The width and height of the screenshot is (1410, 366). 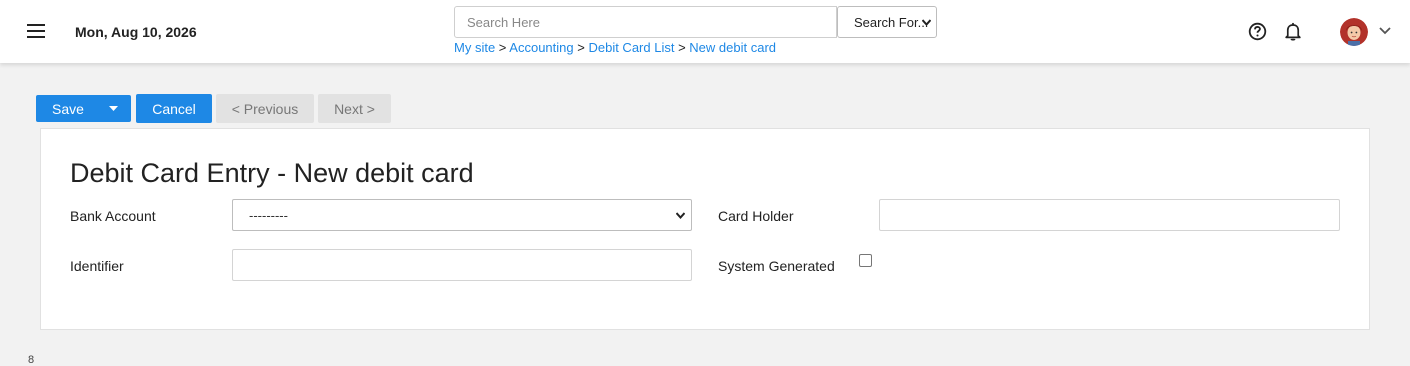 I want to click on previous-button: < Previous, so click(x=265, y=108).